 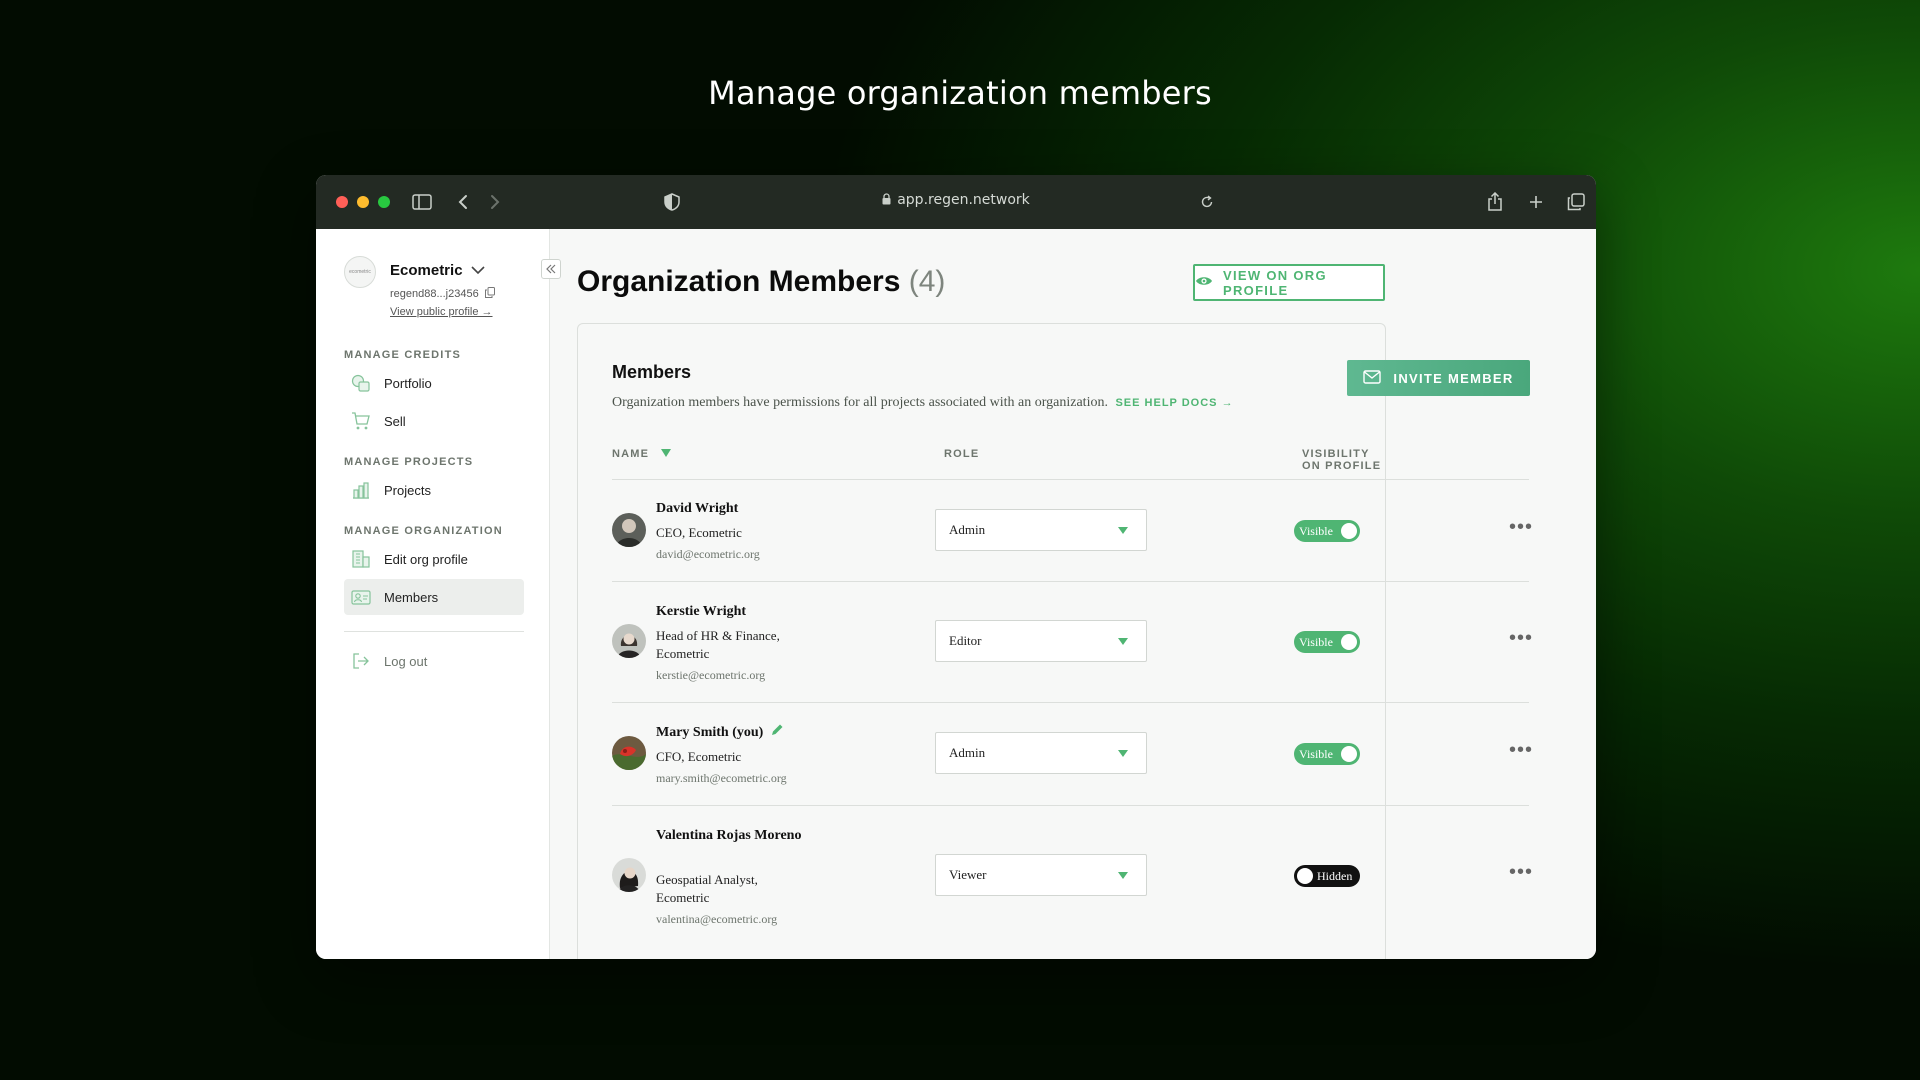 I want to click on logout-icon, so click(x=361, y=661).